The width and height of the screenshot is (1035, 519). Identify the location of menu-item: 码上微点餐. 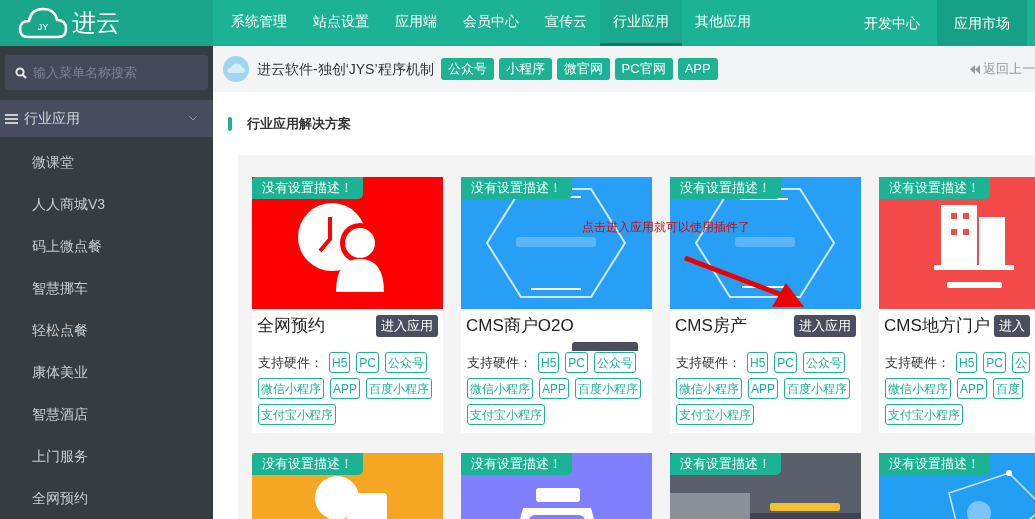
(67, 246).